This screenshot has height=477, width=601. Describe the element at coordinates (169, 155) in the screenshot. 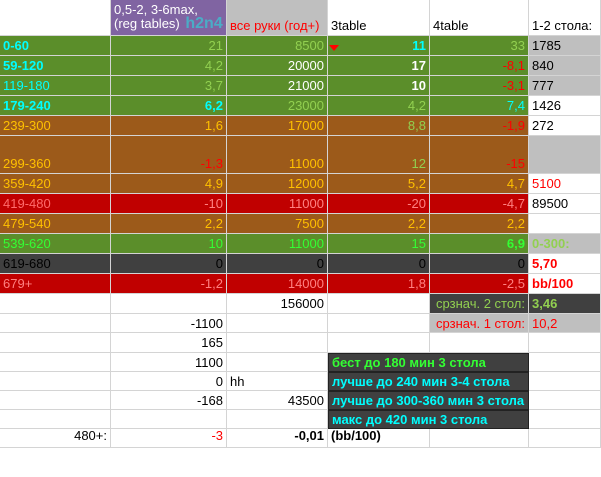

I see `cell-b: -1,3` at that location.